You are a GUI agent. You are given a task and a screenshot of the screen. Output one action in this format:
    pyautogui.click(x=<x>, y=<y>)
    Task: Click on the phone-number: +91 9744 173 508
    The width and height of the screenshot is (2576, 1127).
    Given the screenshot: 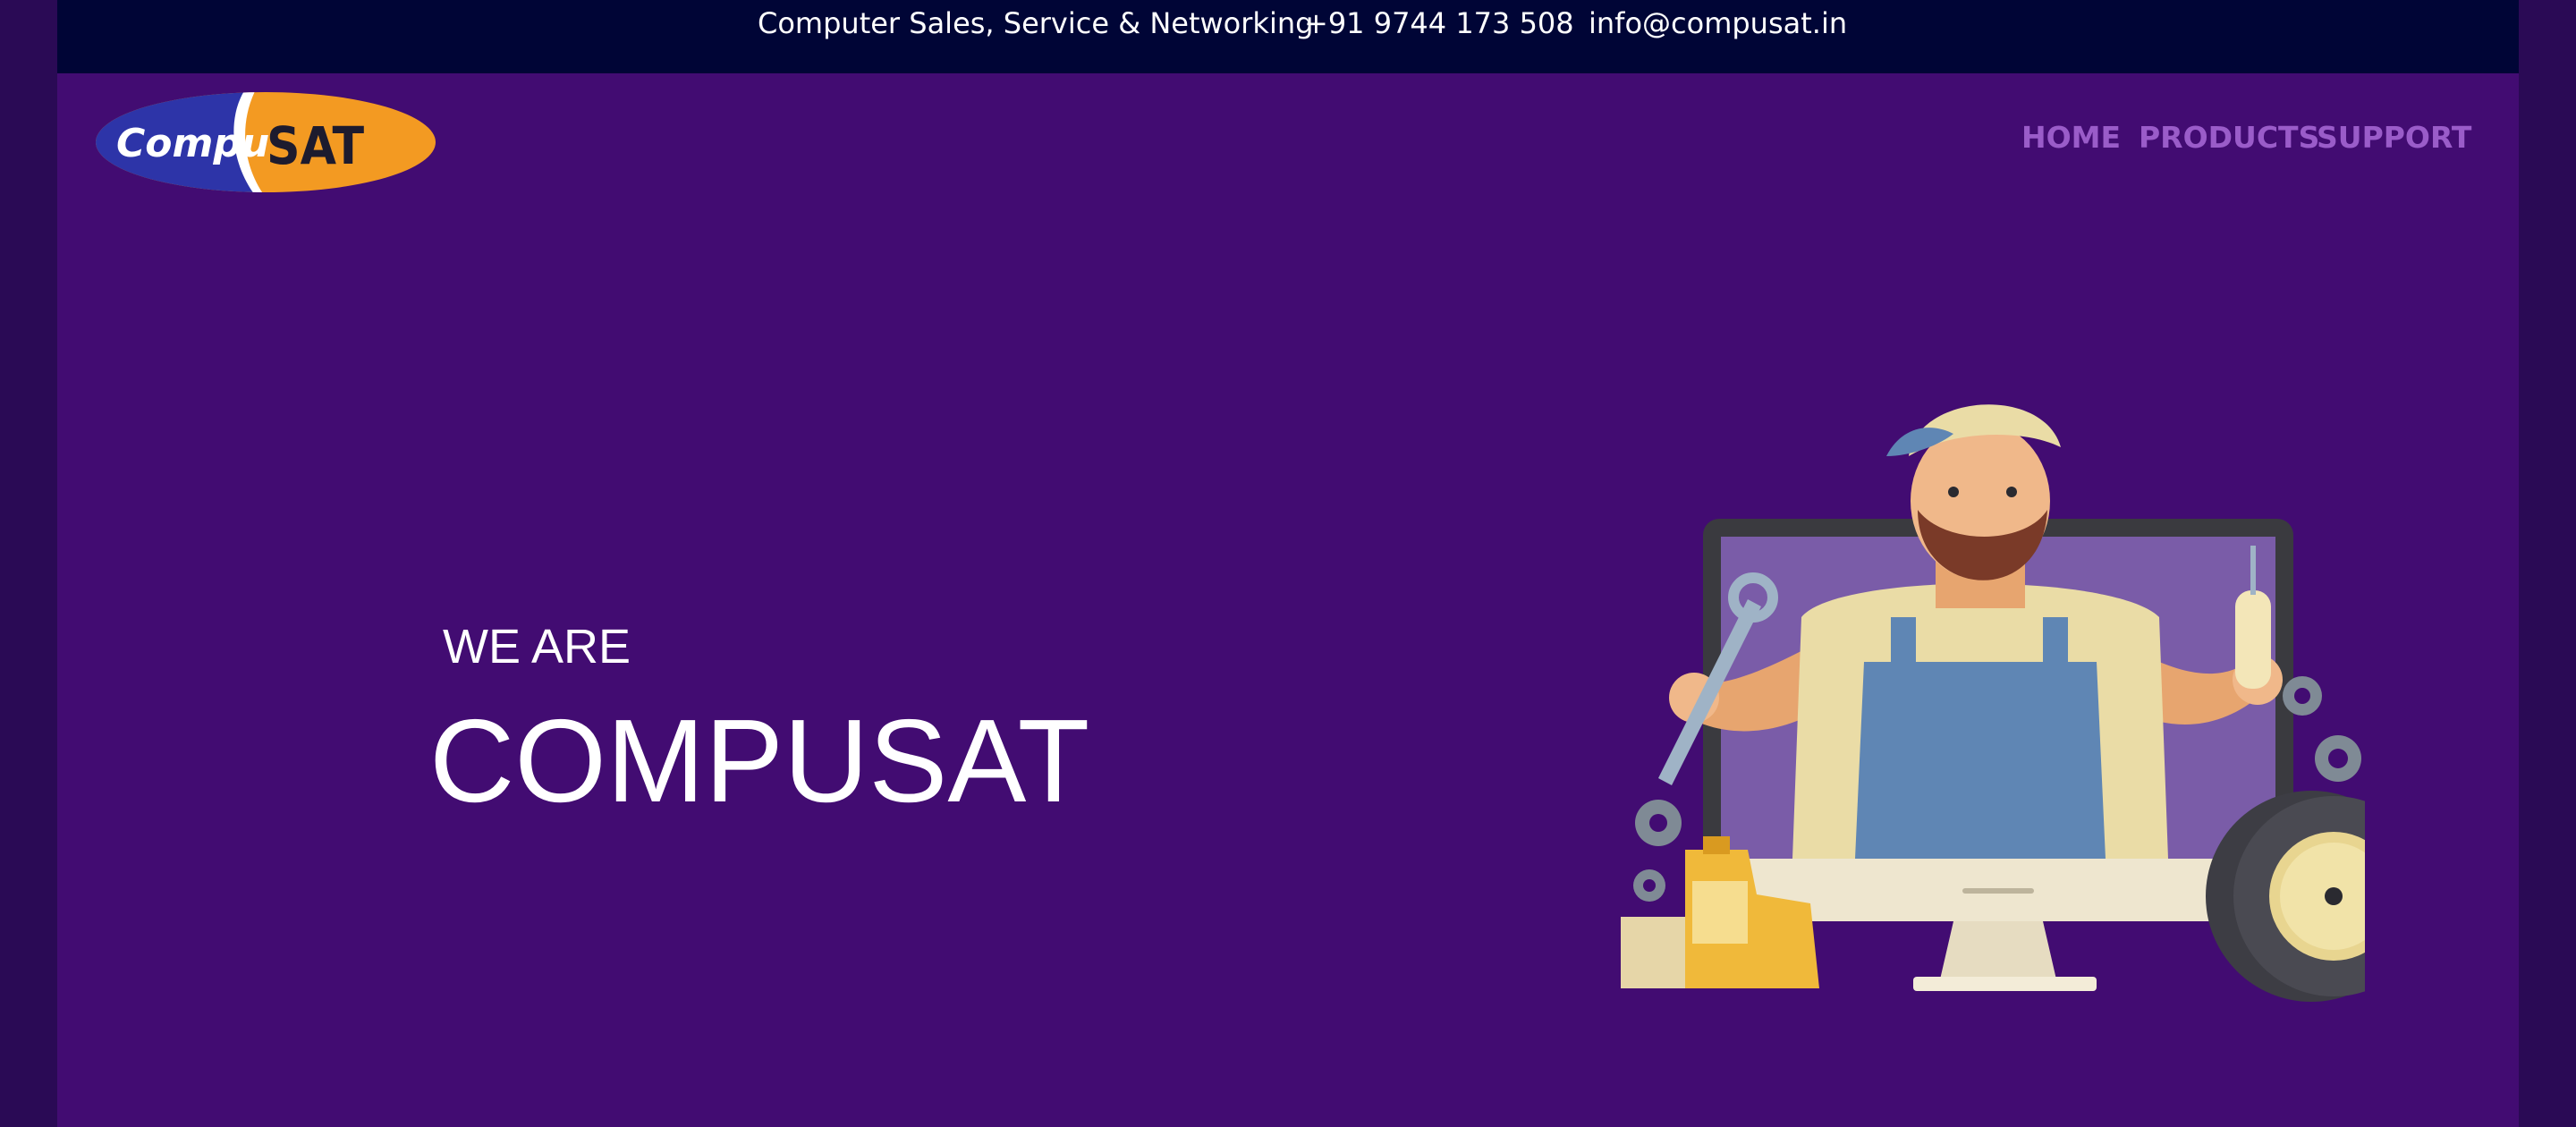 What is the action you would take?
    pyautogui.click(x=1439, y=23)
    